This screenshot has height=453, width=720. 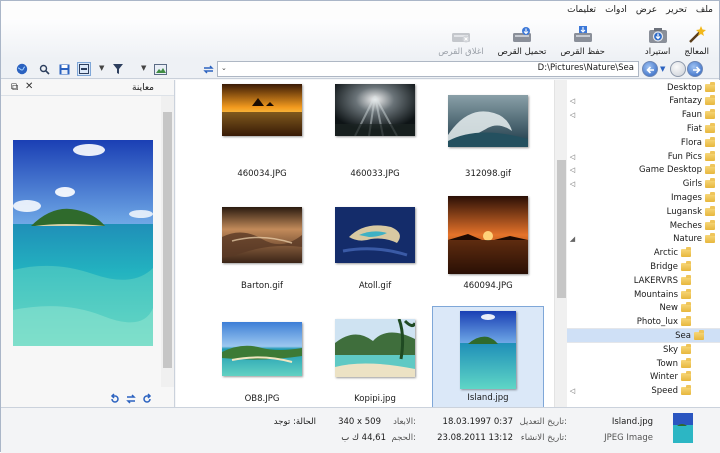 What do you see at coordinates (644, 142) in the screenshot?
I see `tree-item: Flora` at bounding box center [644, 142].